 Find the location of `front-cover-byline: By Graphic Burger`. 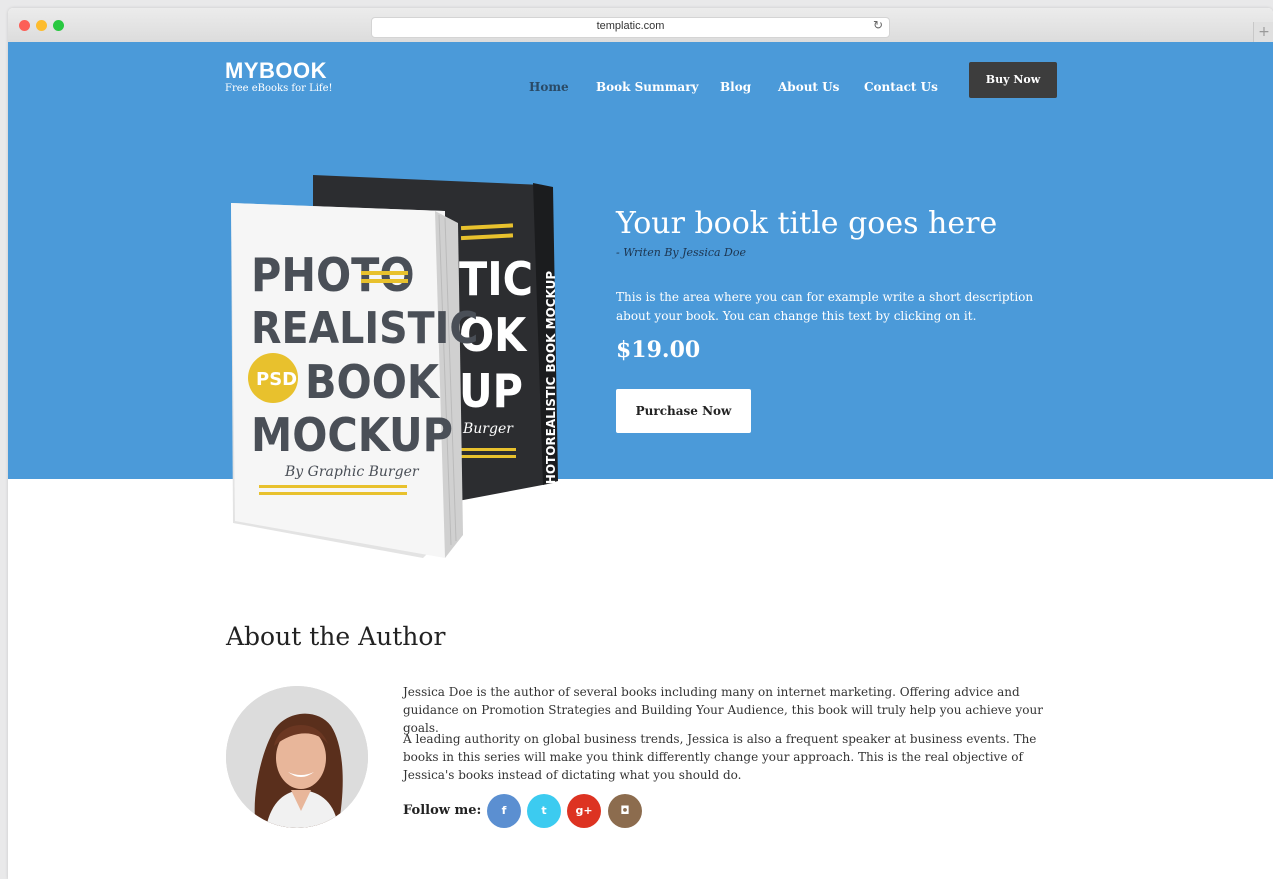

front-cover-byline: By Graphic Burger is located at coordinates (352, 472).